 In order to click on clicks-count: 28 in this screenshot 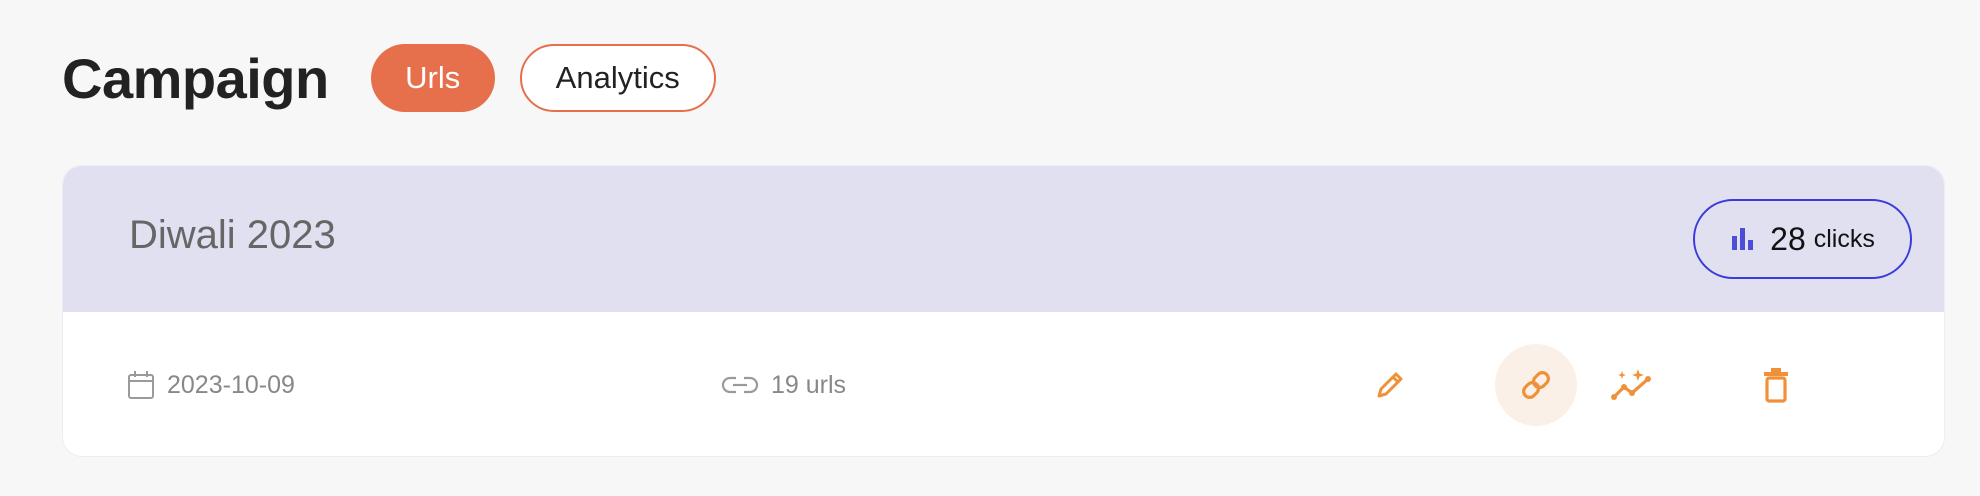, I will do `click(1788, 238)`.